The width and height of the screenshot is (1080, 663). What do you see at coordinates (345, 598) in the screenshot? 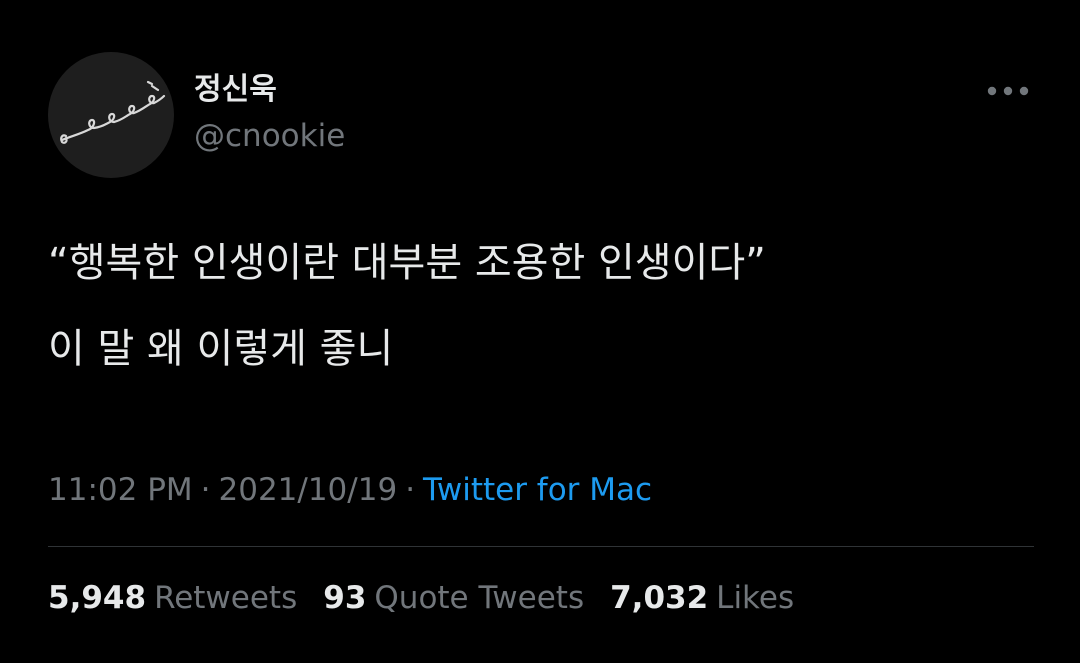
I see `quote-tweets-count: 93` at bounding box center [345, 598].